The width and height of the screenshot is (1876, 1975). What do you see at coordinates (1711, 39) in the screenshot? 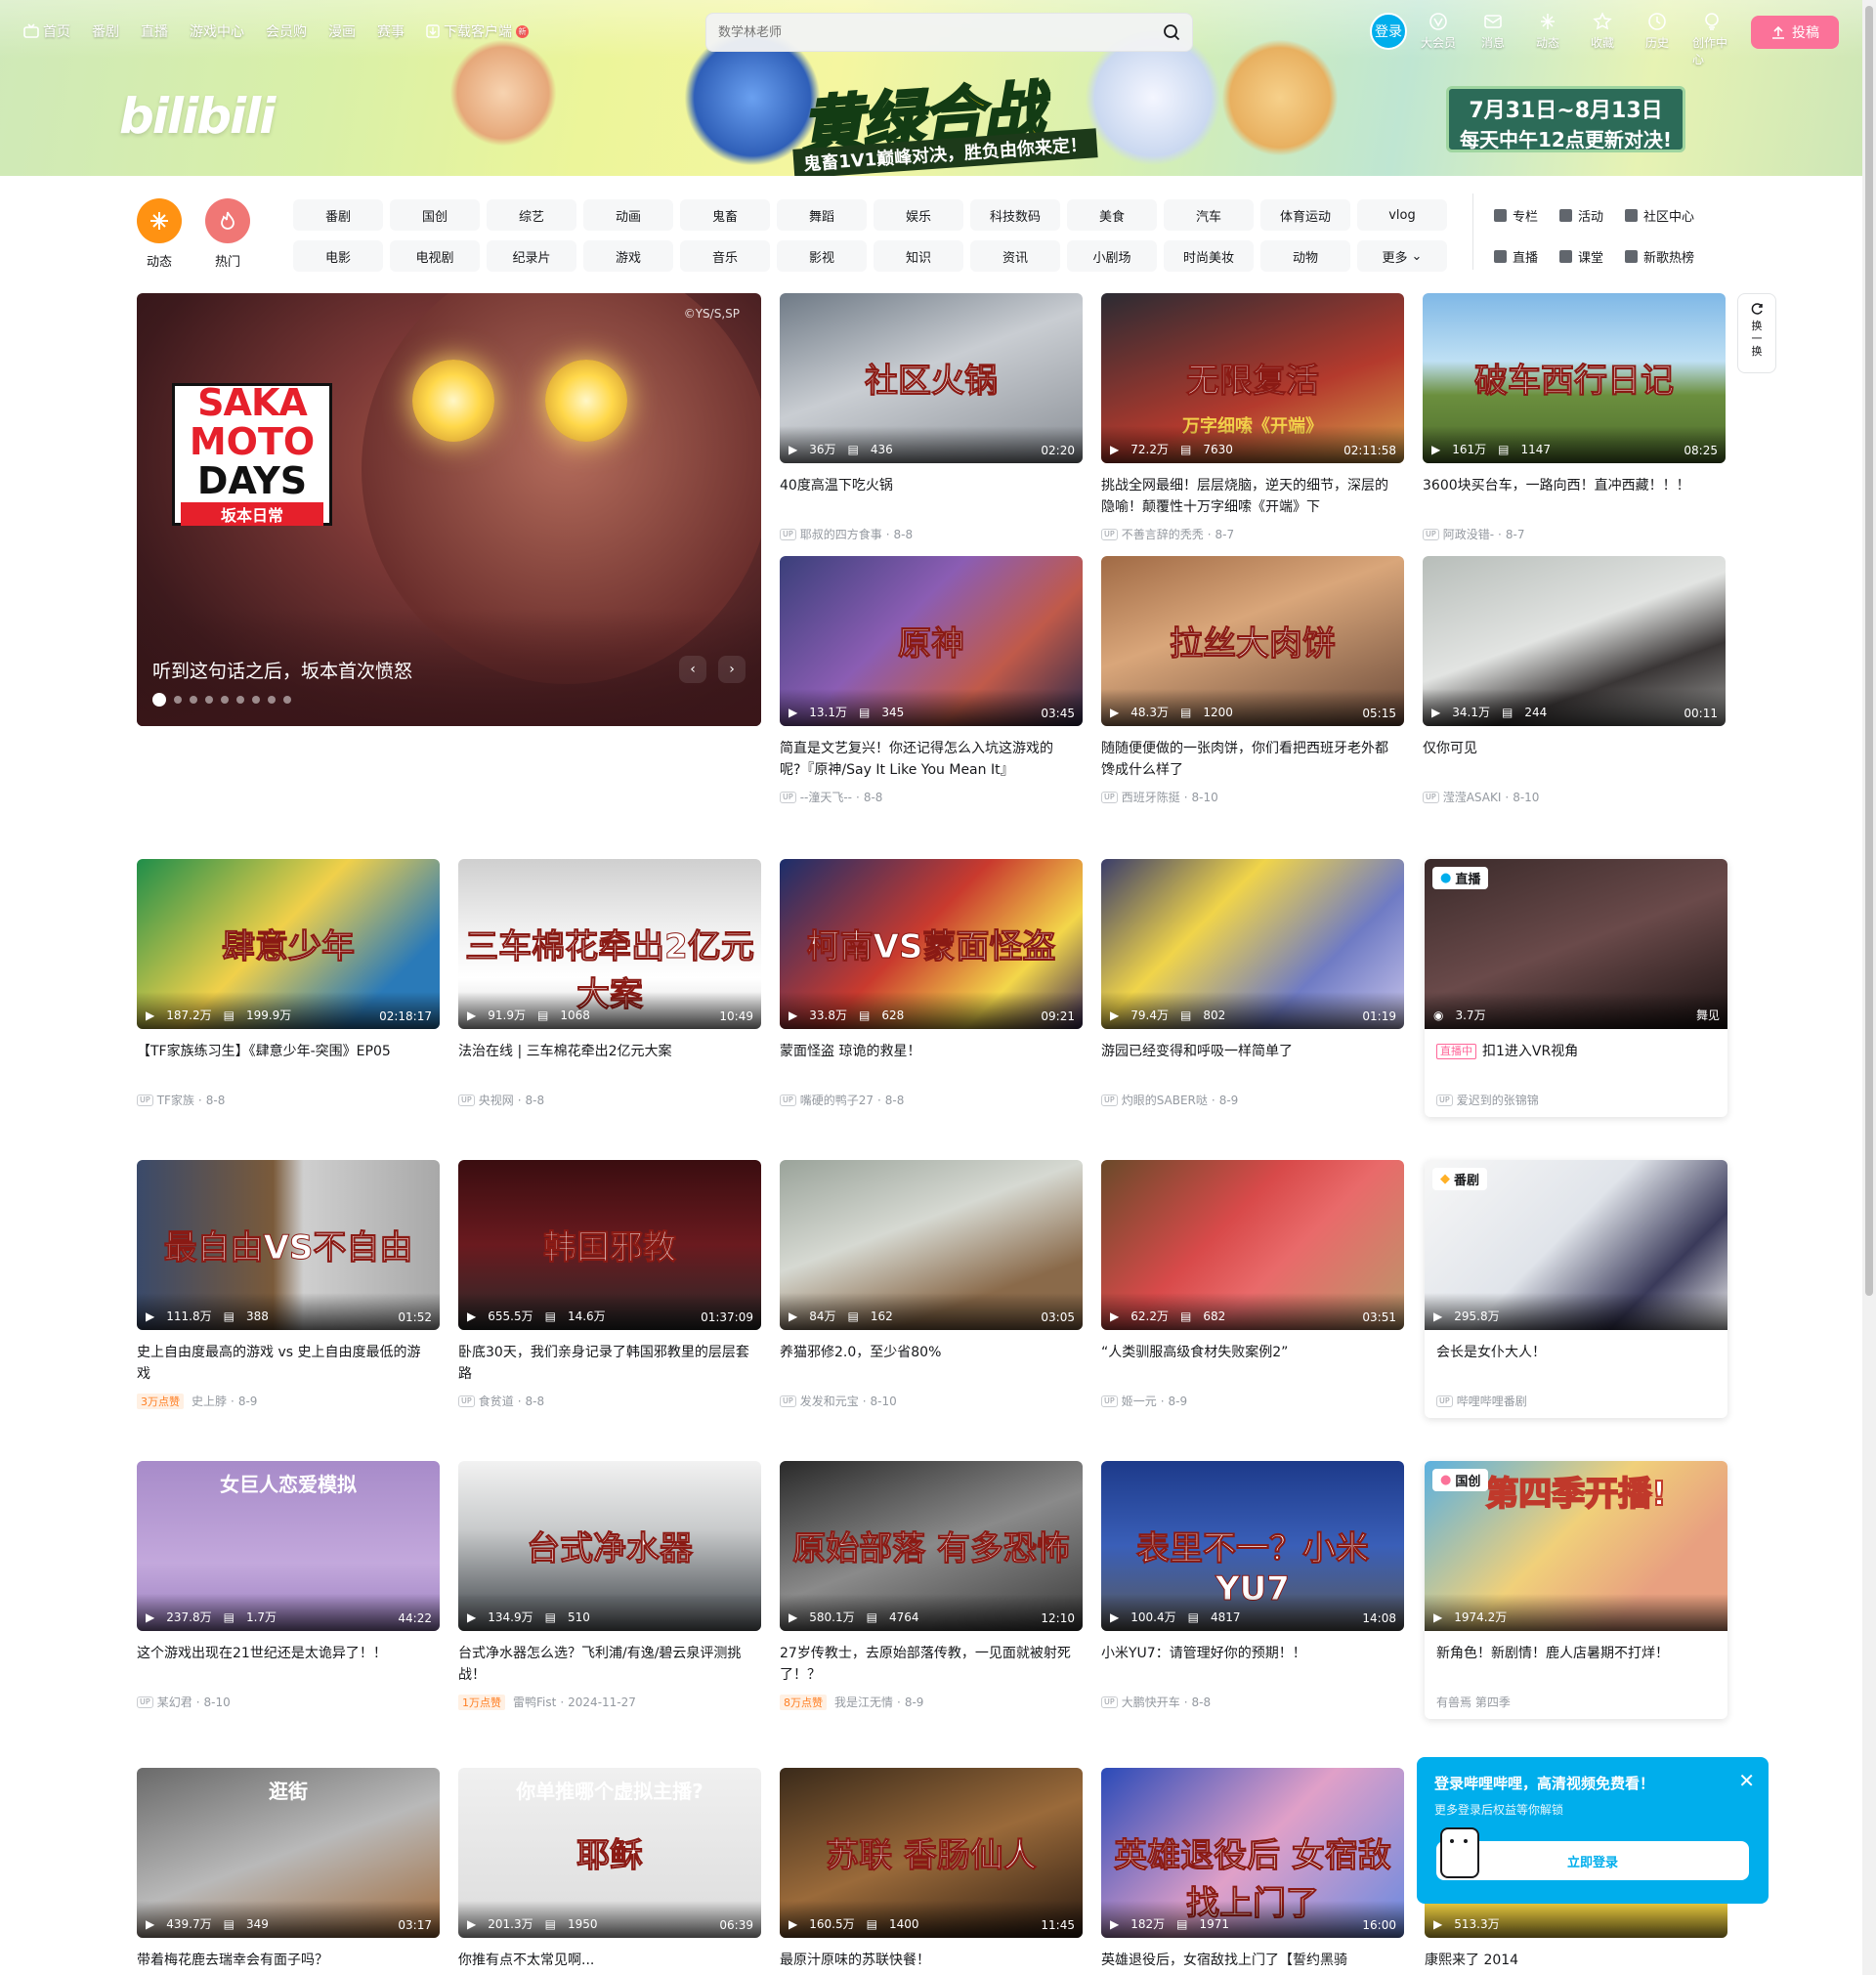
I see `nav-creator: 创作中心` at bounding box center [1711, 39].